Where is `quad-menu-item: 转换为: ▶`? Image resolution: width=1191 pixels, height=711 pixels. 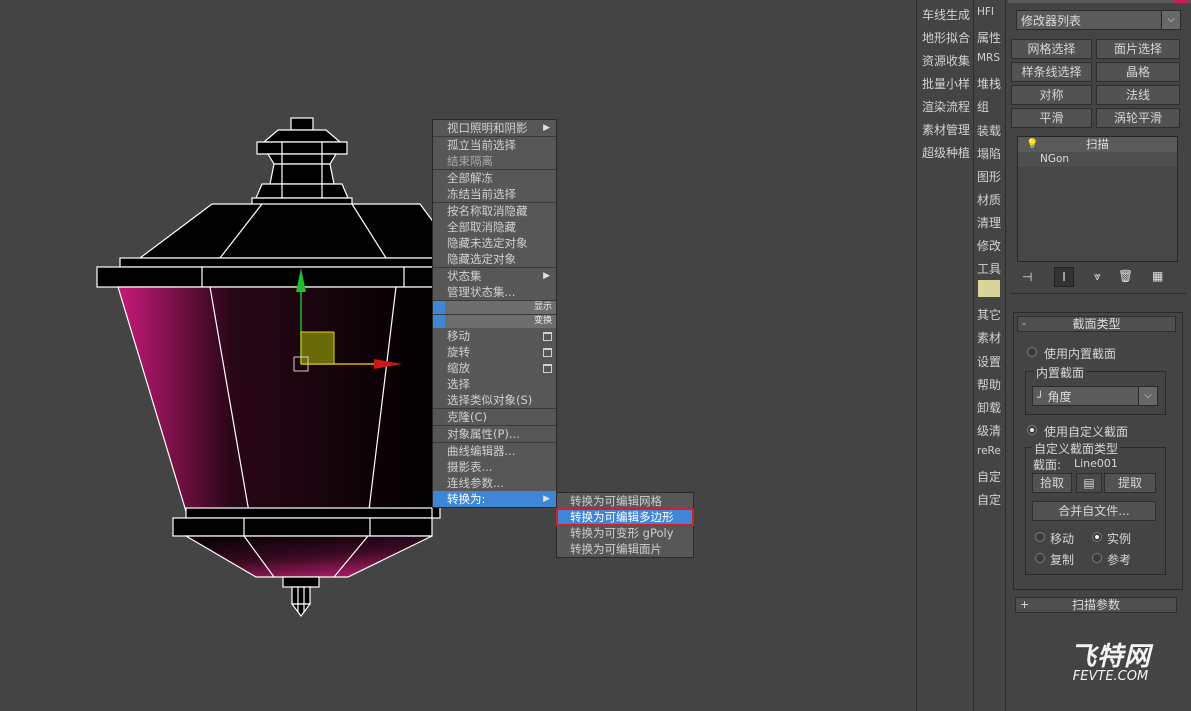 quad-menu-item: 转换为: ▶ is located at coordinates (494, 499).